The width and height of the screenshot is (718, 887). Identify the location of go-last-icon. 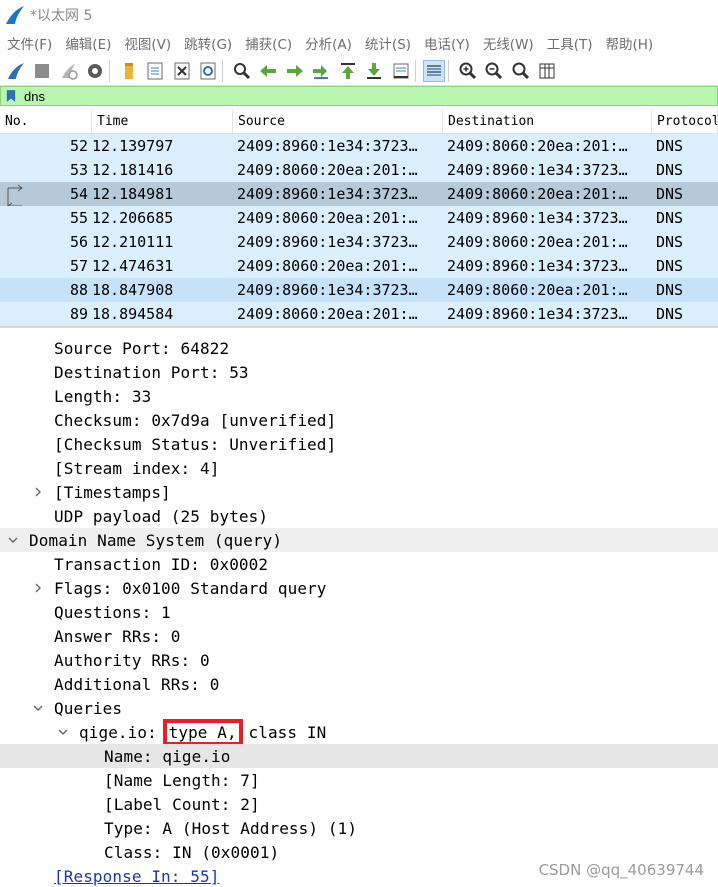
(374, 71).